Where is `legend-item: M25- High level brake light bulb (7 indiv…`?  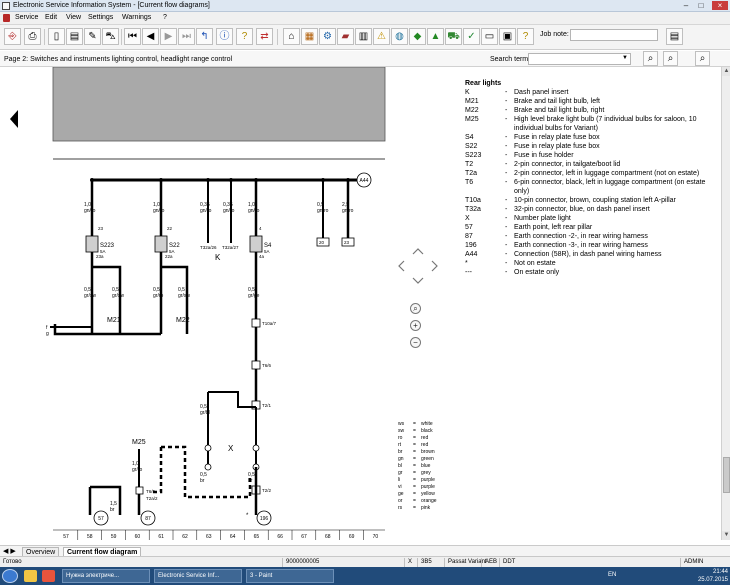 legend-item: M25- High level brake light bulb (7 indiv… is located at coordinates (590, 124).